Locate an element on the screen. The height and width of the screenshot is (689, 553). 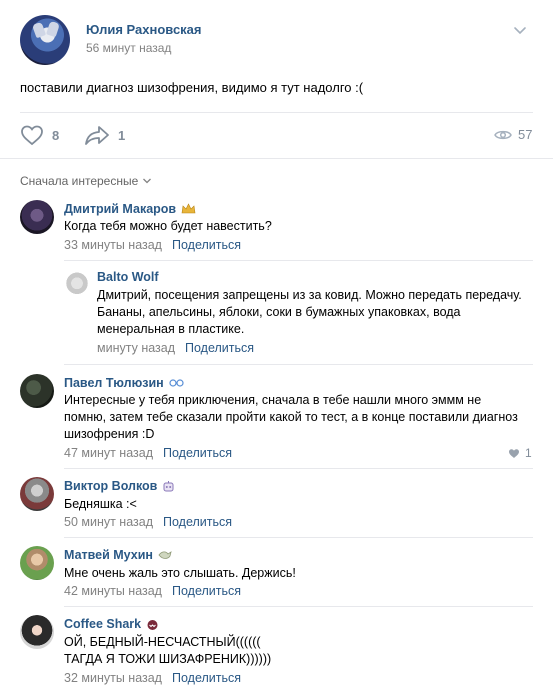
comment-meta: 42 минуты назад Поделиться is located at coordinates (152, 591).